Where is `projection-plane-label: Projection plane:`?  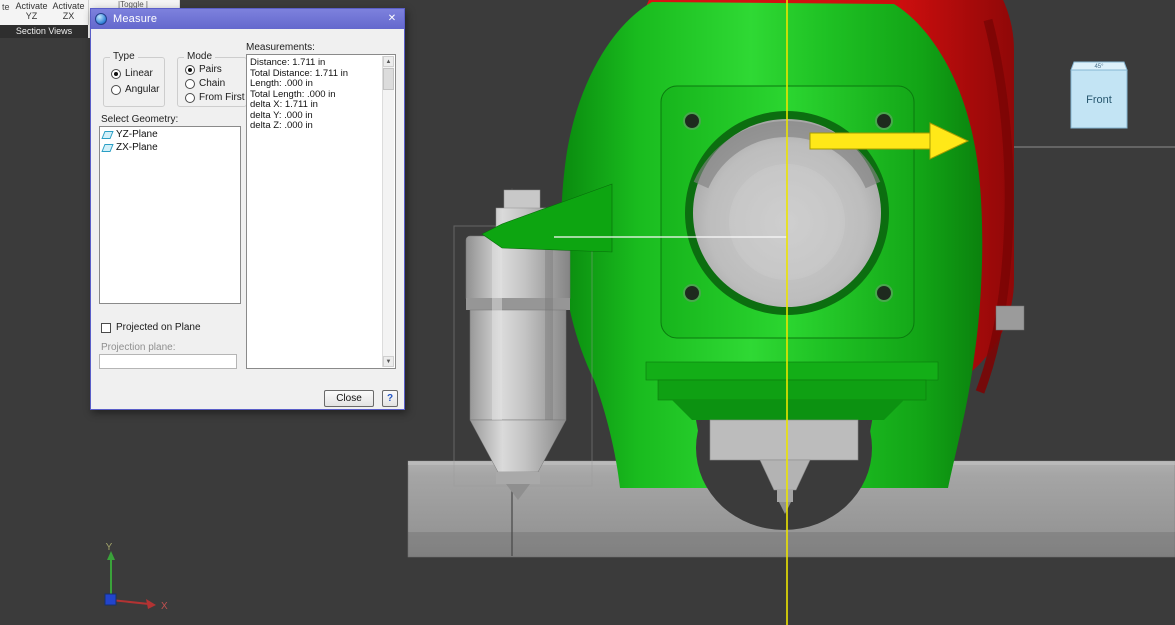
projection-plane-label: Projection plane: is located at coordinates (138, 347).